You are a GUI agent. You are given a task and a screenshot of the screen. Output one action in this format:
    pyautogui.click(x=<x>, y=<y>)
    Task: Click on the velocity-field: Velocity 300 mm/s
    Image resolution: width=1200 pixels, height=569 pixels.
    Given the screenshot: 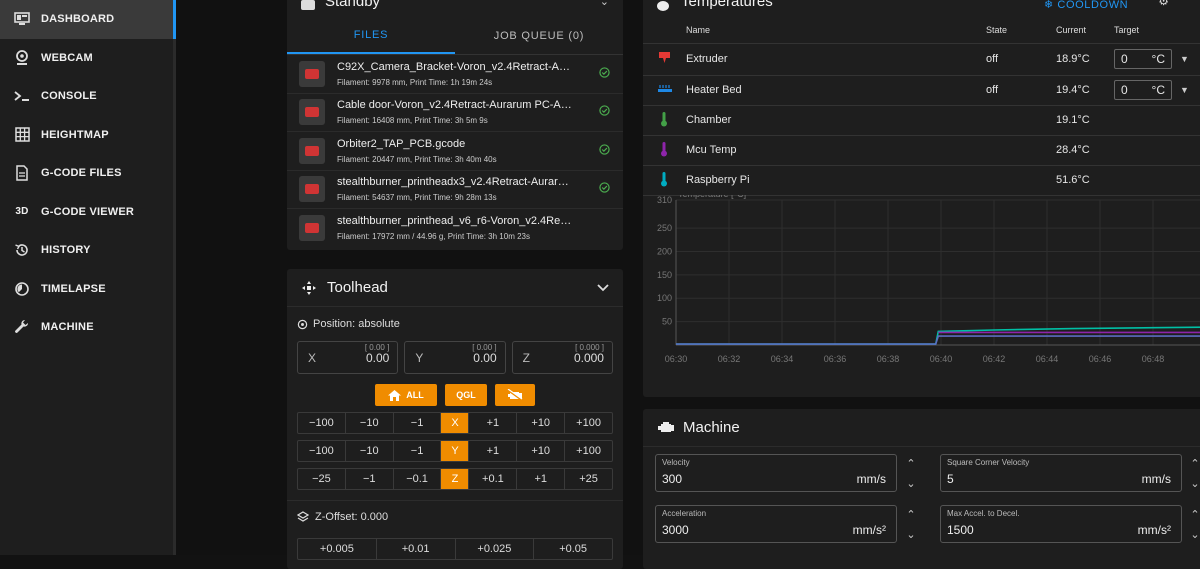 What is the action you would take?
    pyautogui.click(x=776, y=473)
    